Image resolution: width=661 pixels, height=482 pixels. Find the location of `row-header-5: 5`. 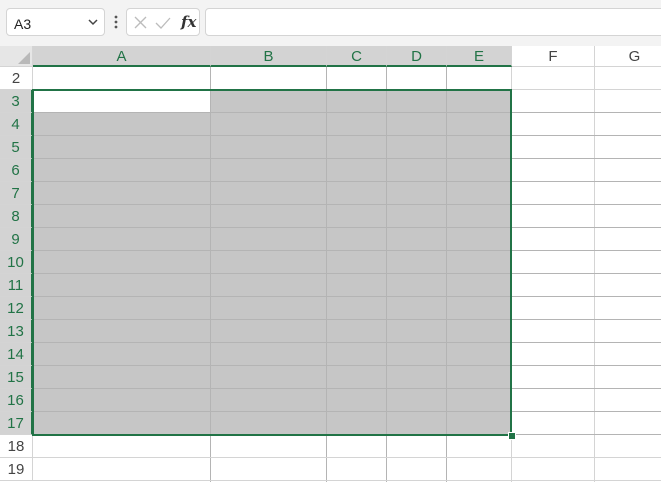

row-header-5: 5 is located at coordinates (16, 147).